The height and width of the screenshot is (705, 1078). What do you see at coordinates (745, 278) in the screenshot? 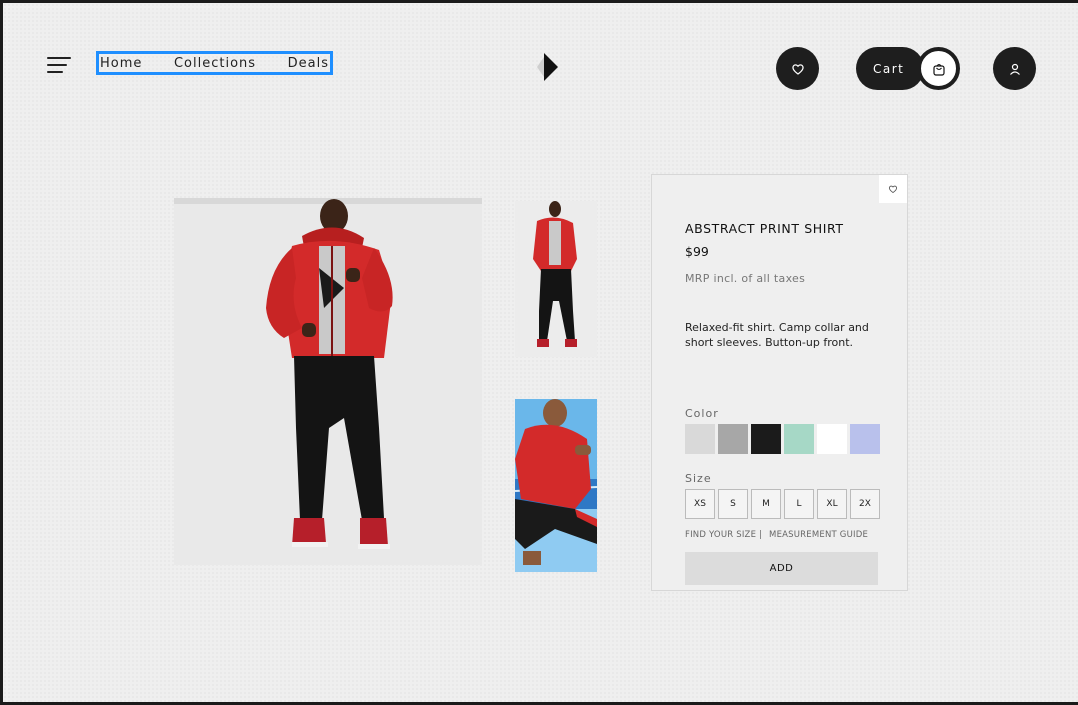
I see `tax-note: MRP incl. of all taxes` at bounding box center [745, 278].